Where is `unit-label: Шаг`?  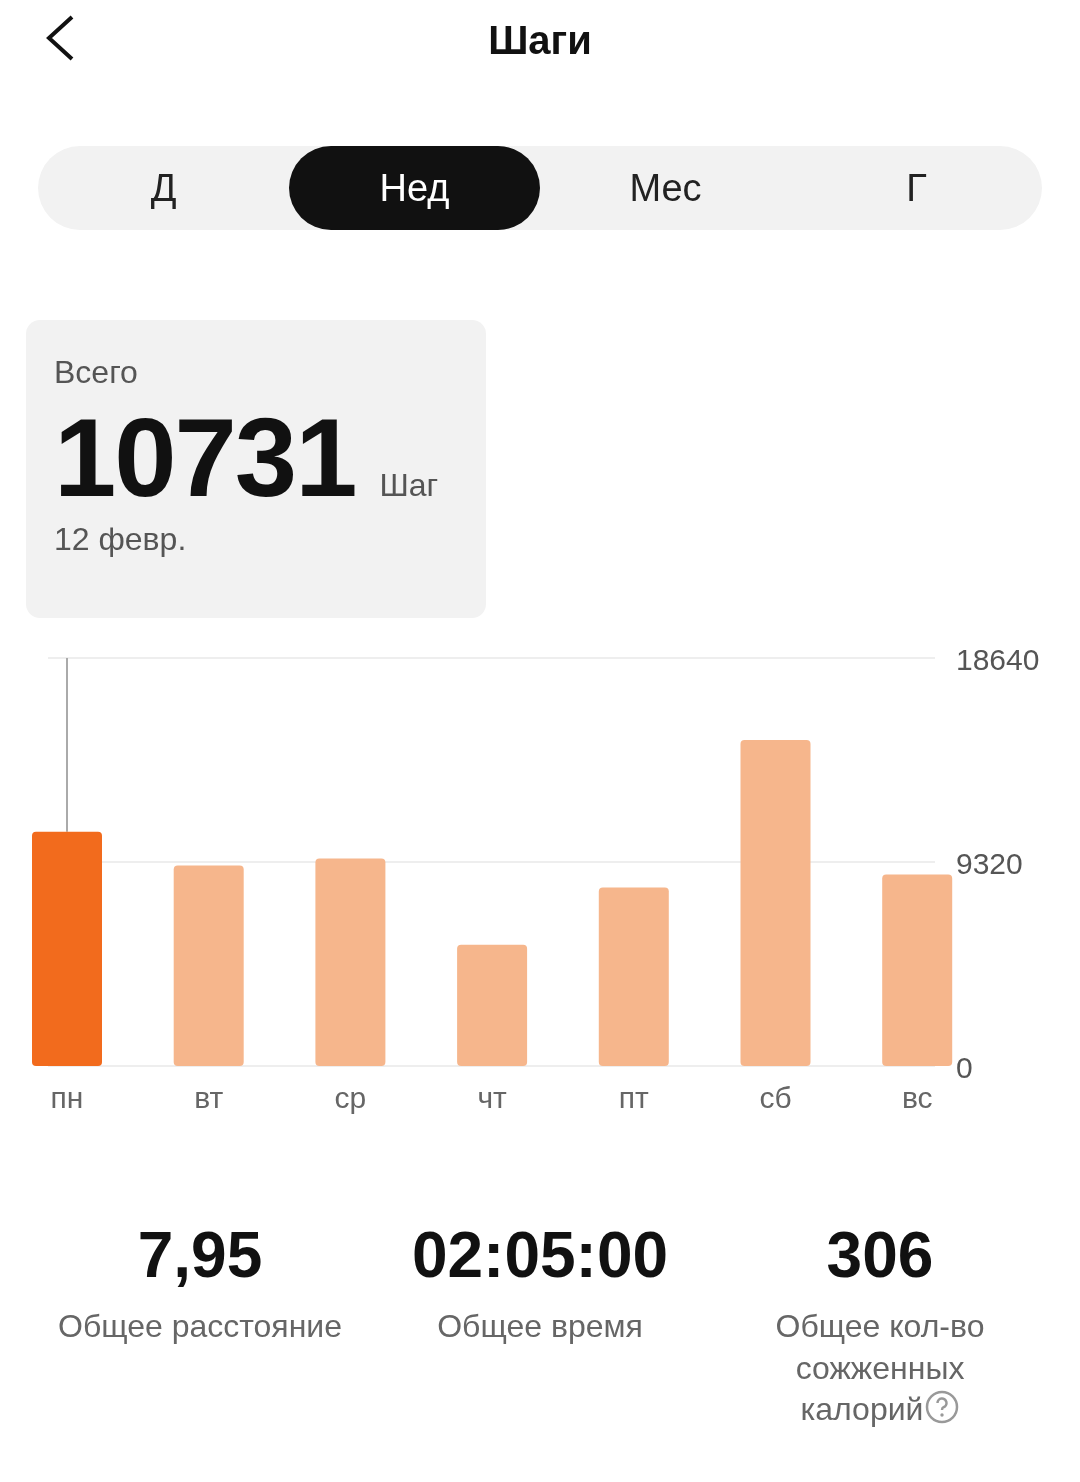
unit-label: Шаг is located at coordinates (409, 485).